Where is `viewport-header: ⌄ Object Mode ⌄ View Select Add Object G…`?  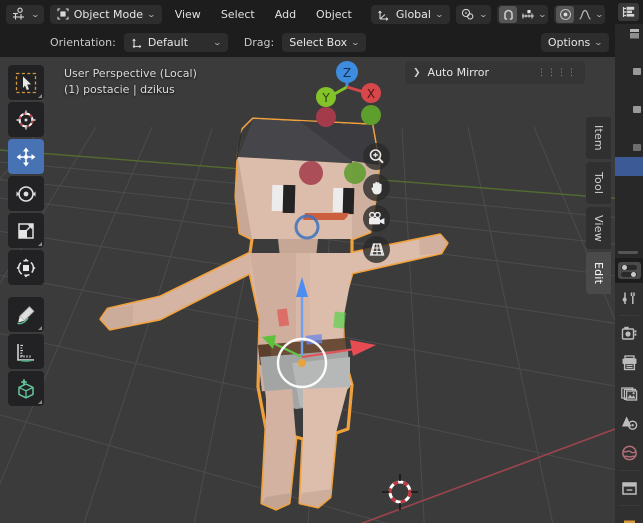
viewport-header: ⌄ Object Mode ⌄ View Select Add Object G… is located at coordinates (315, 14).